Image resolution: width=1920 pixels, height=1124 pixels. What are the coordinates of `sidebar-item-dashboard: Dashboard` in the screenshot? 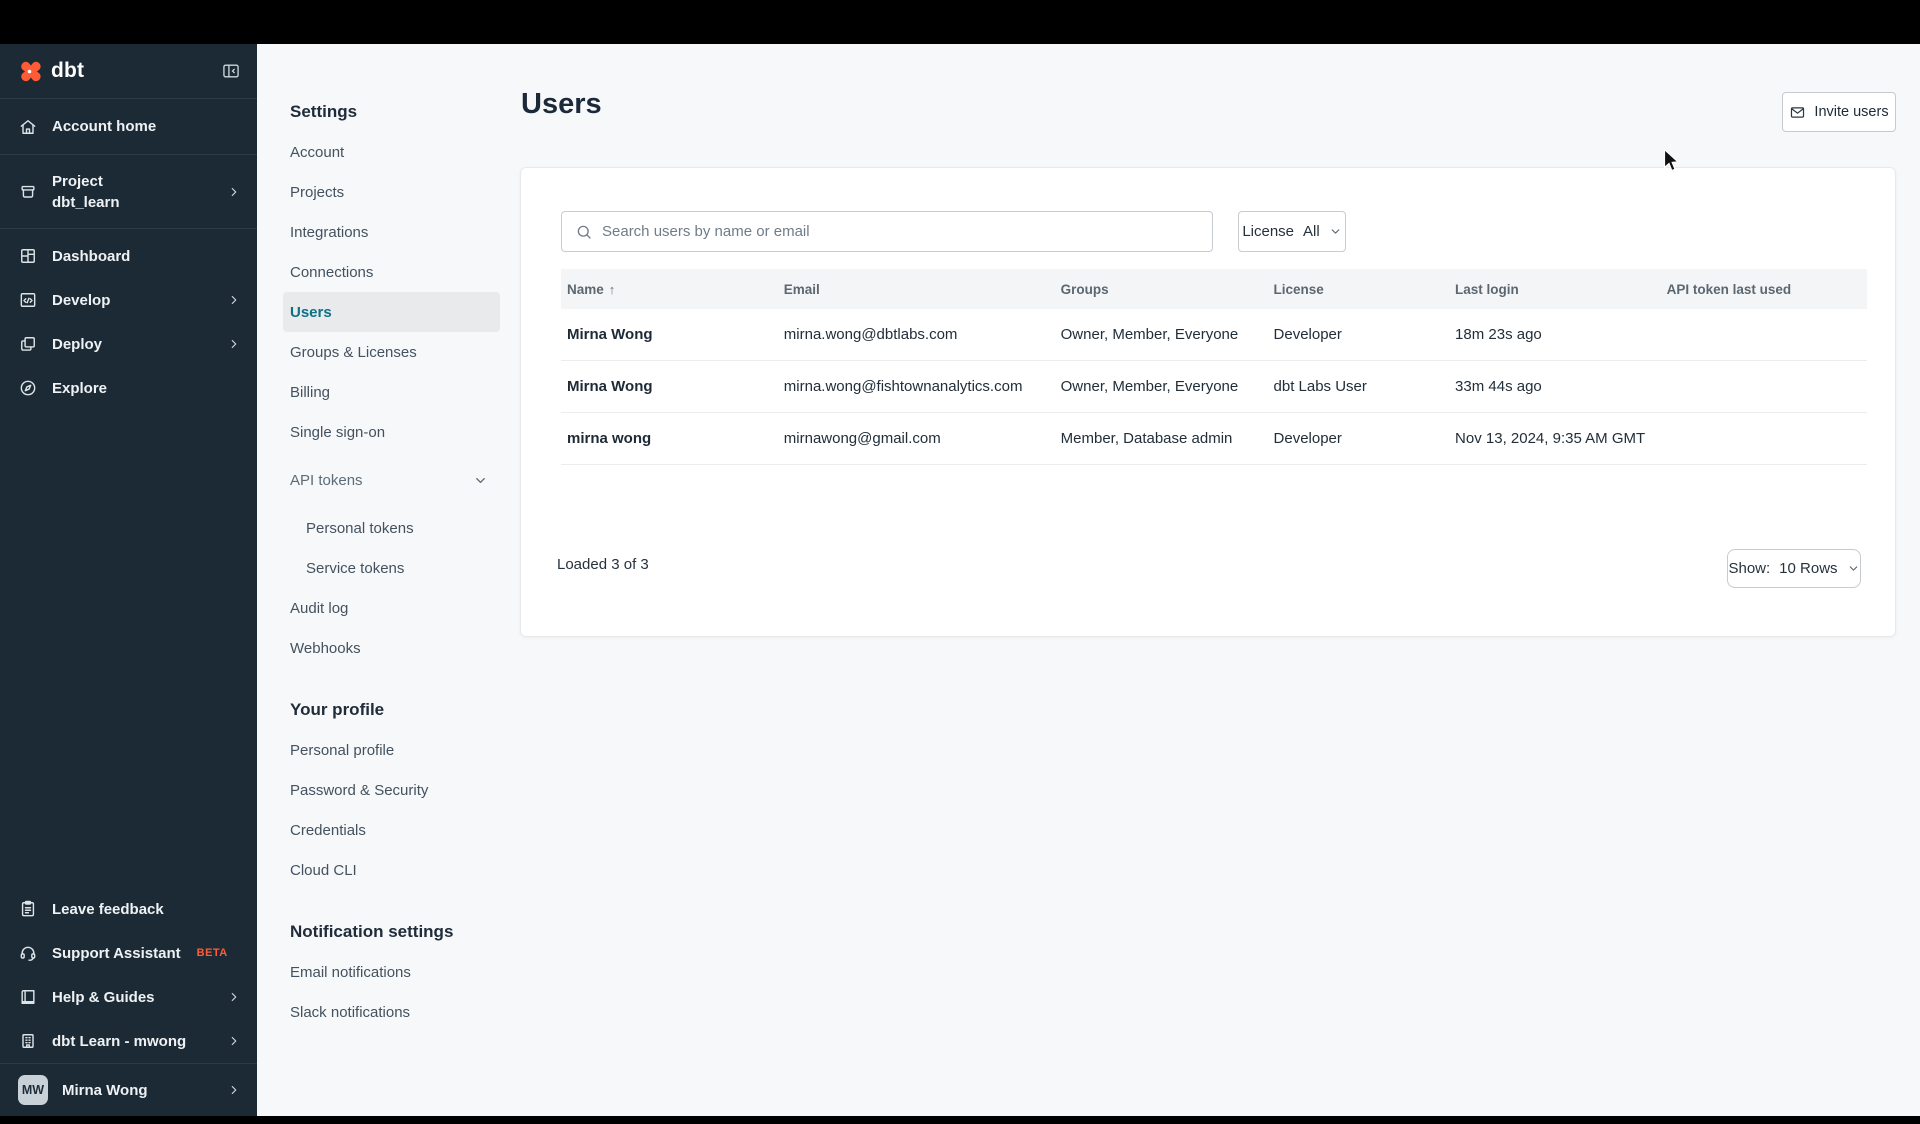 It's located at (128, 256).